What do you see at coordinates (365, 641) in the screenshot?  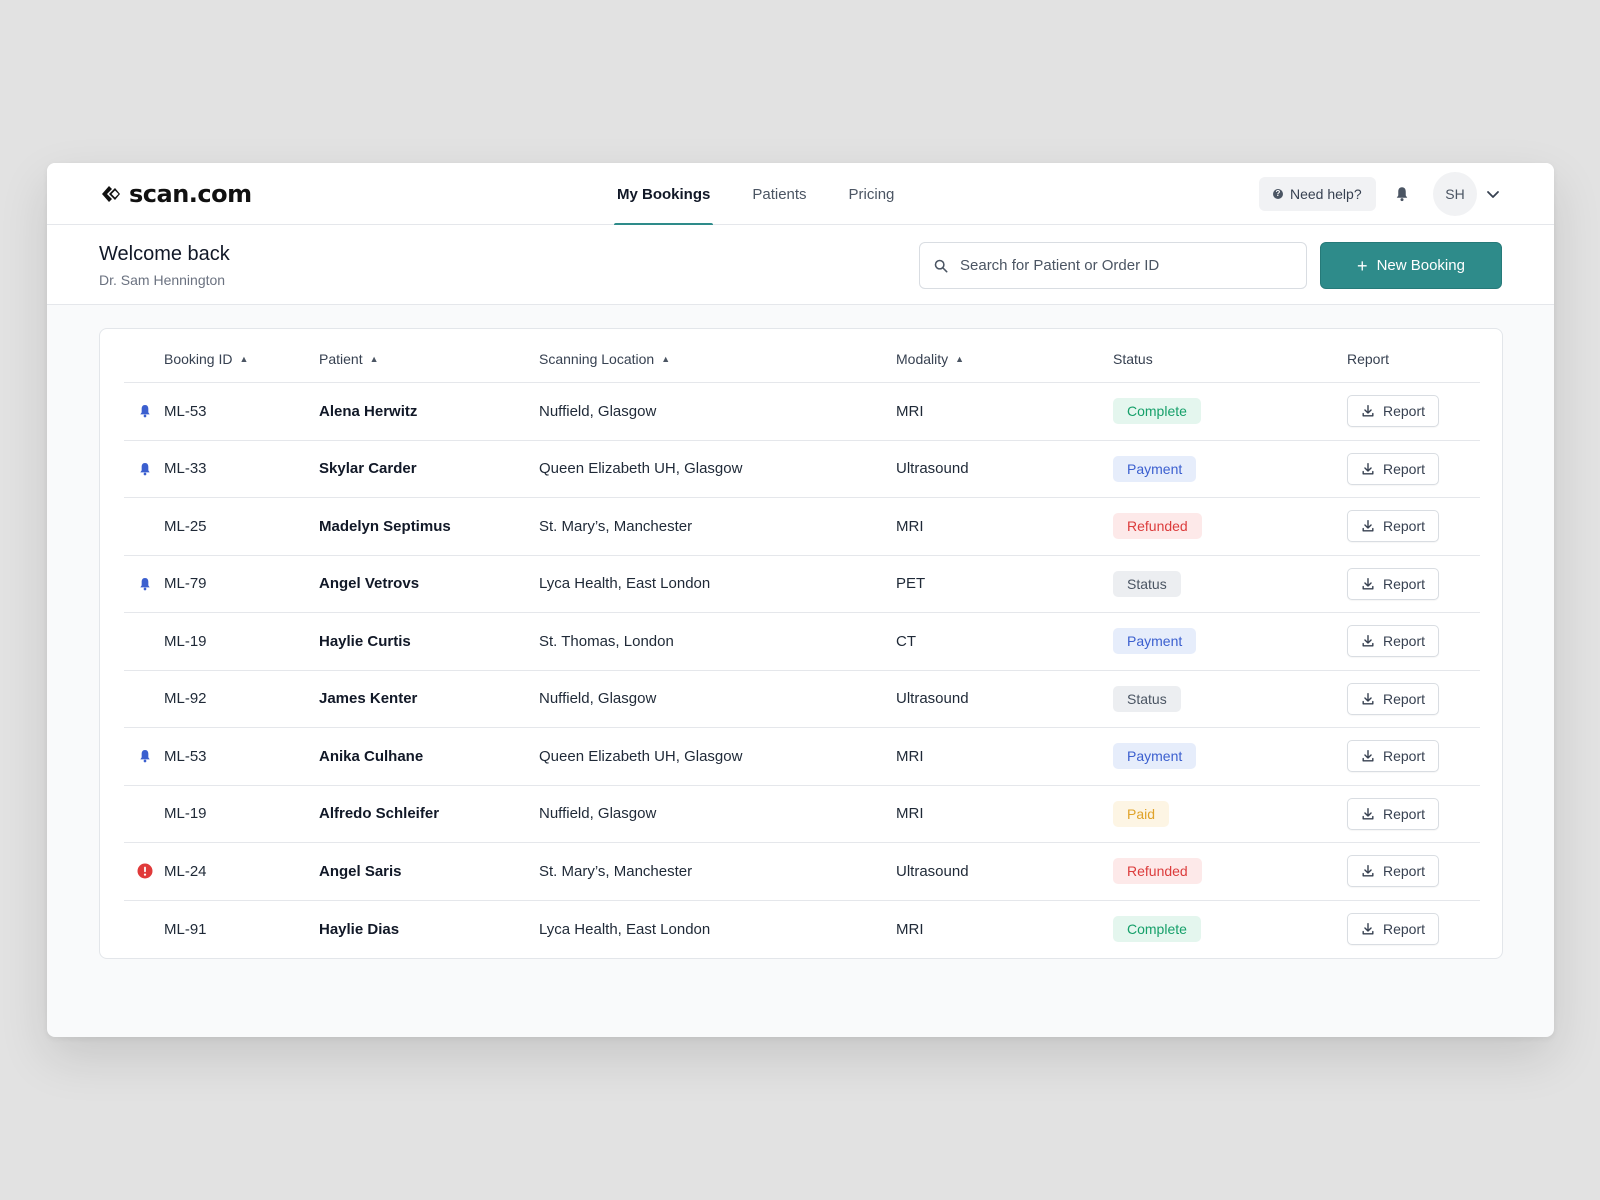 I see `patient-name-cell: Haylie Curtis` at bounding box center [365, 641].